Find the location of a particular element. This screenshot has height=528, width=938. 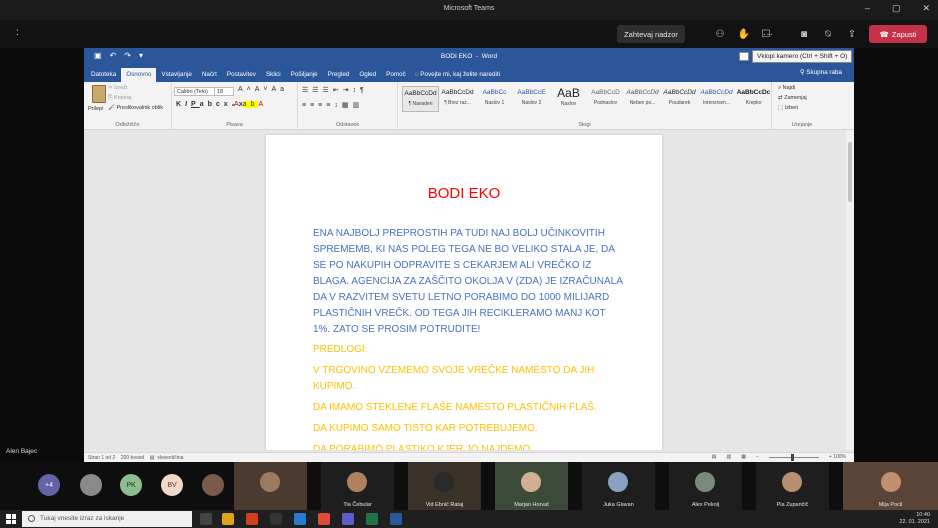

select-button: ⬚ Izberi is located at coordinates (788, 108).